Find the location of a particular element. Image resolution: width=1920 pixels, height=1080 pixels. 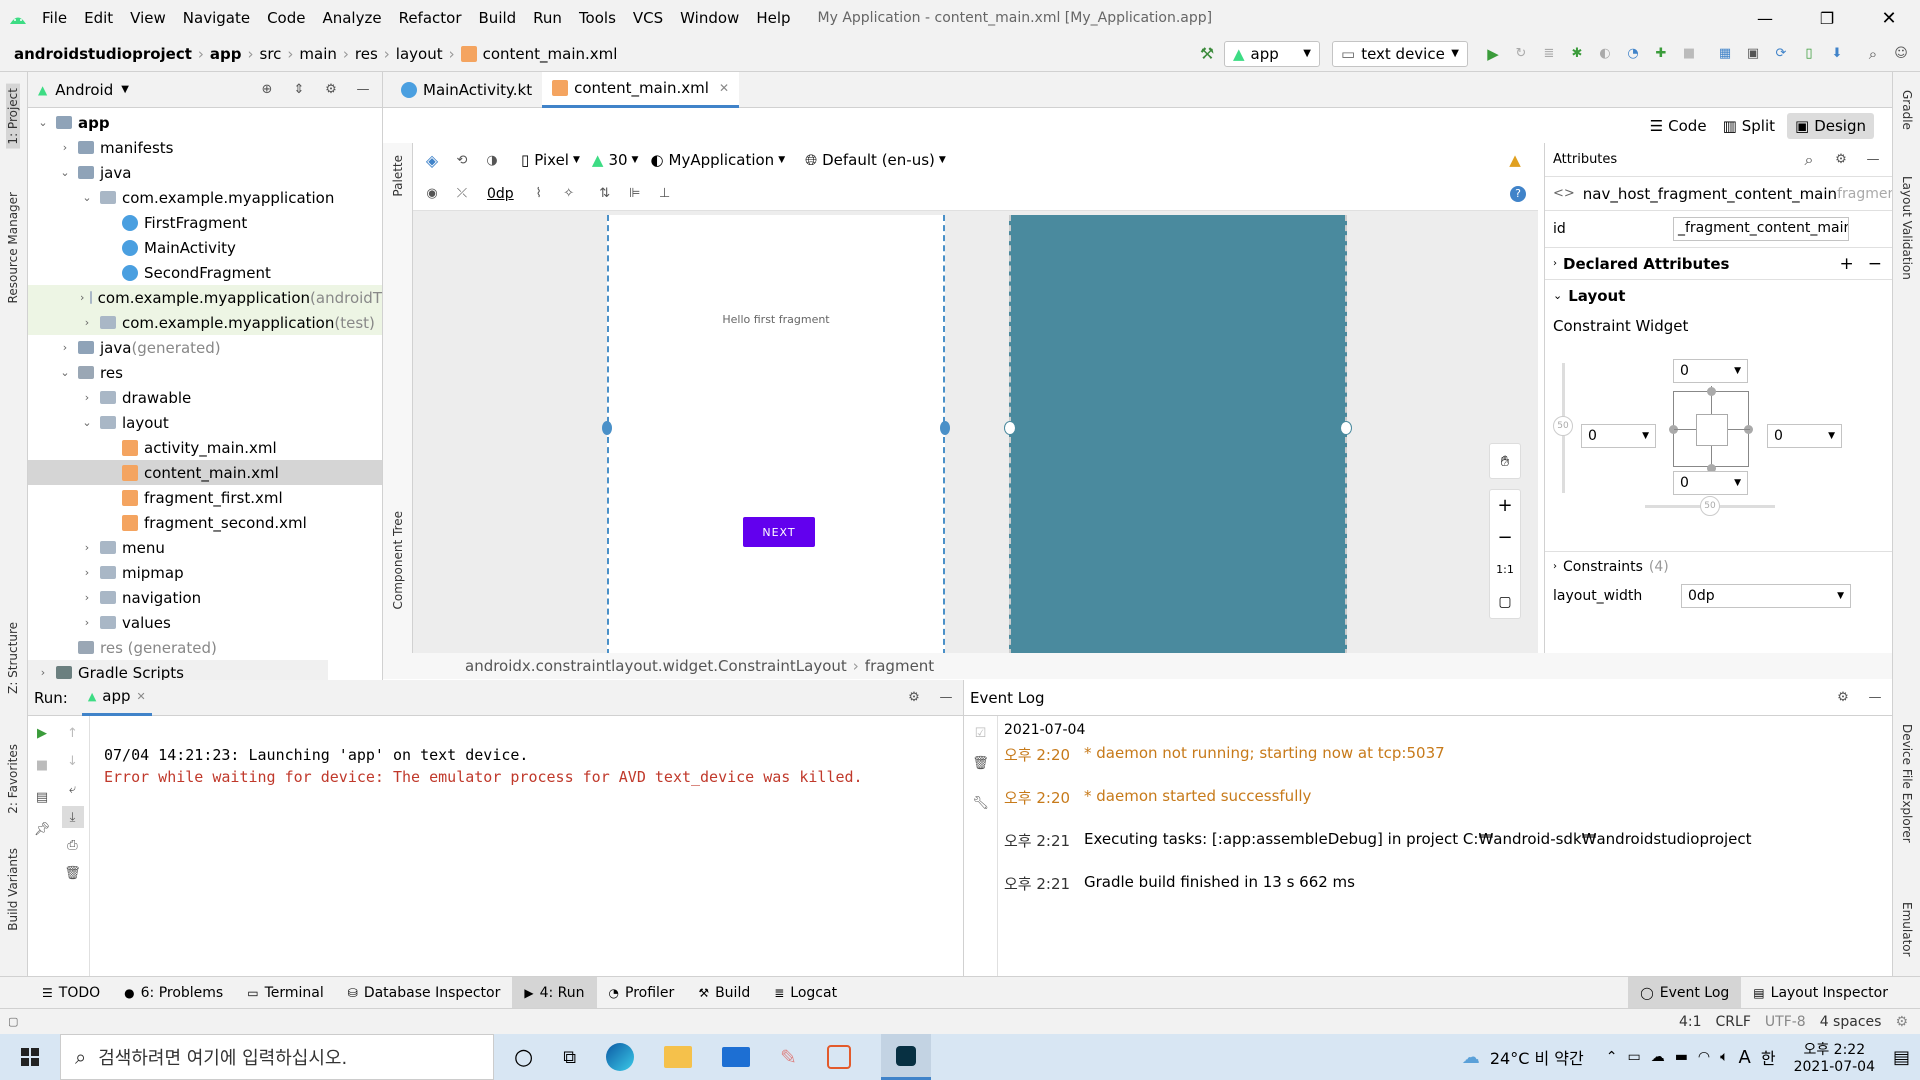

margin-left-select: 0 ▼ is located at coordinates (1618, 436).